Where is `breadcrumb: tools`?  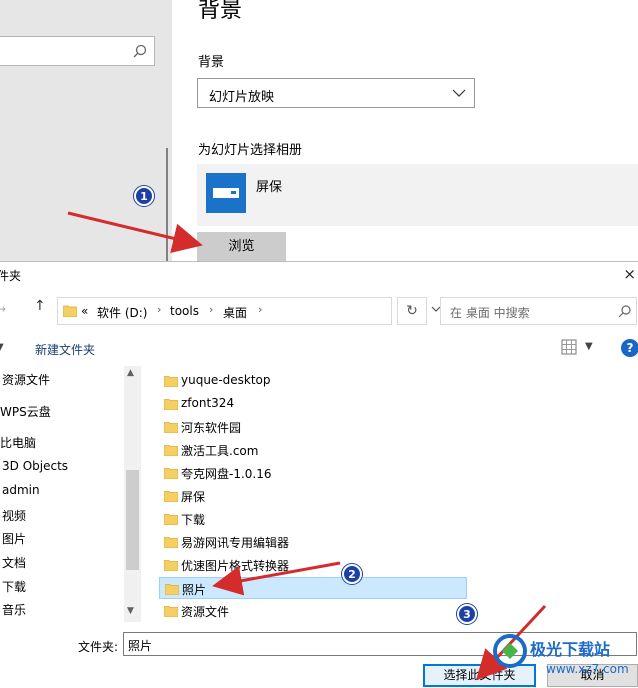
breadcrumb: tools is located at coordinates (184, 311).